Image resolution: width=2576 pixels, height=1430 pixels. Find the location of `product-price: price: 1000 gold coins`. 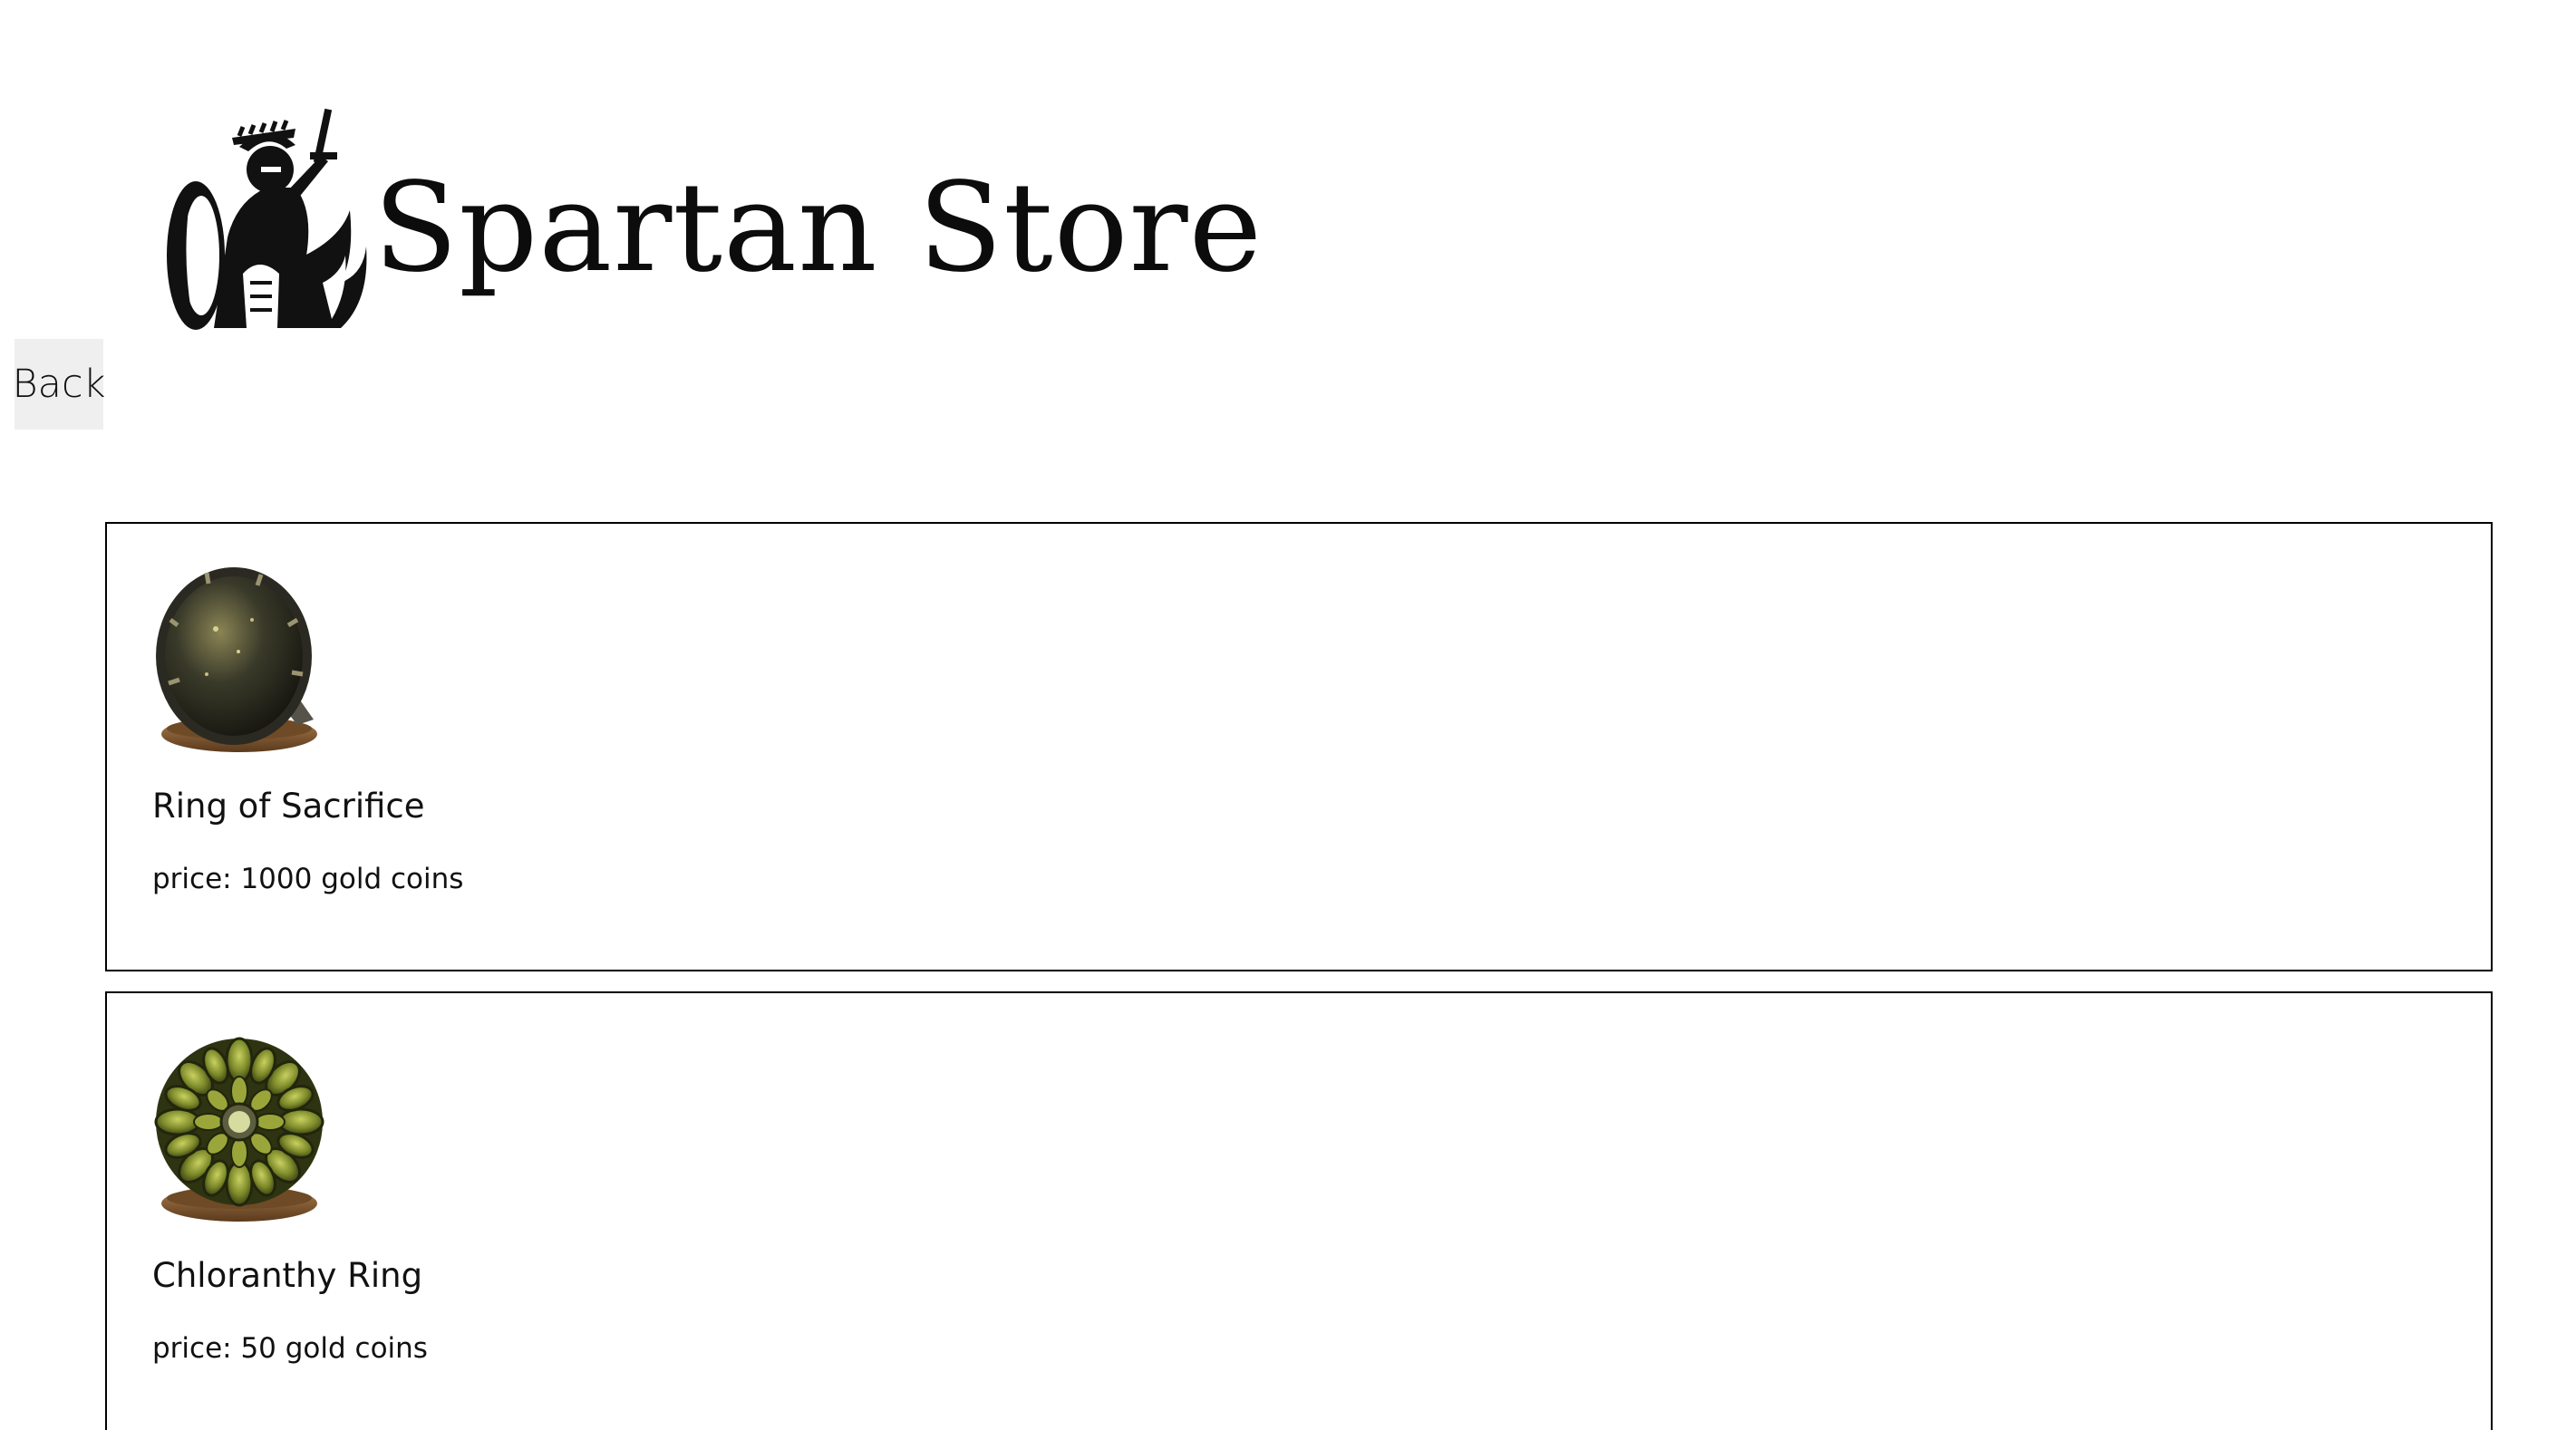

product-price: price: 1000 gold coins is located at coordinates (308, 879).